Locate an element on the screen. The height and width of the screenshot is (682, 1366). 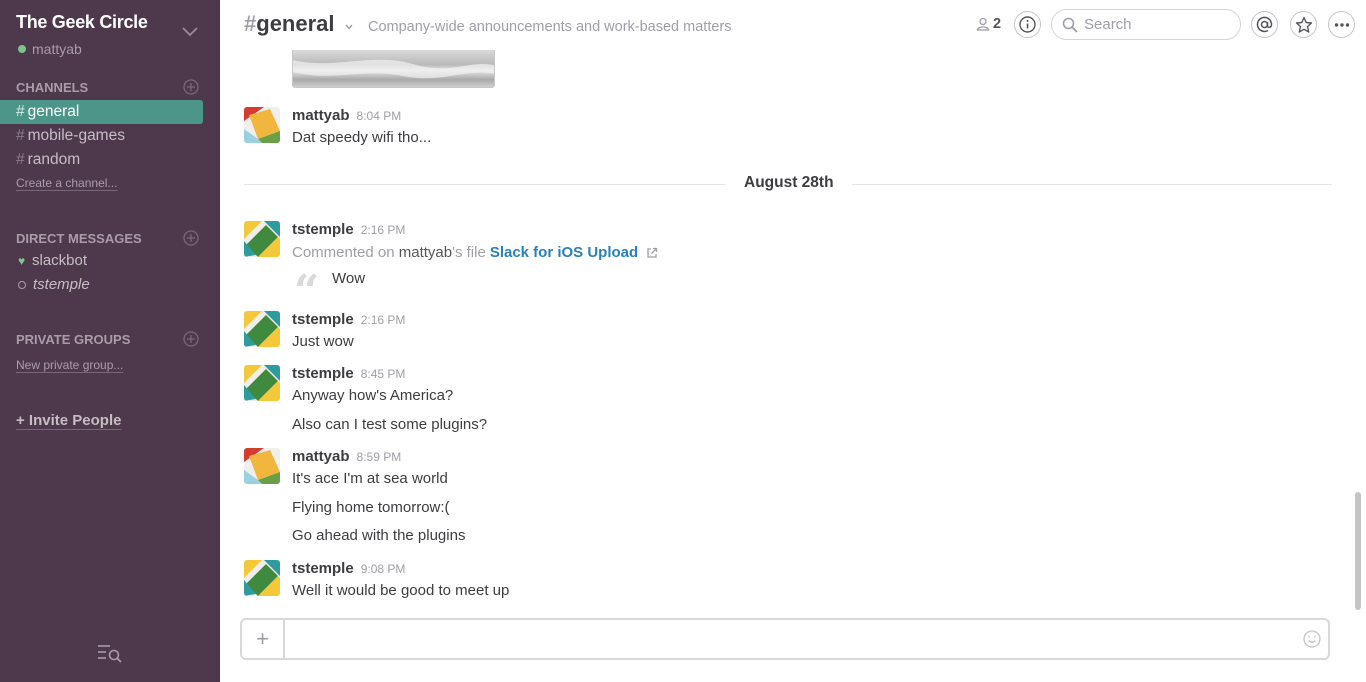
message-text: Also can I test some plugins? is located at coordinates (390, 424).